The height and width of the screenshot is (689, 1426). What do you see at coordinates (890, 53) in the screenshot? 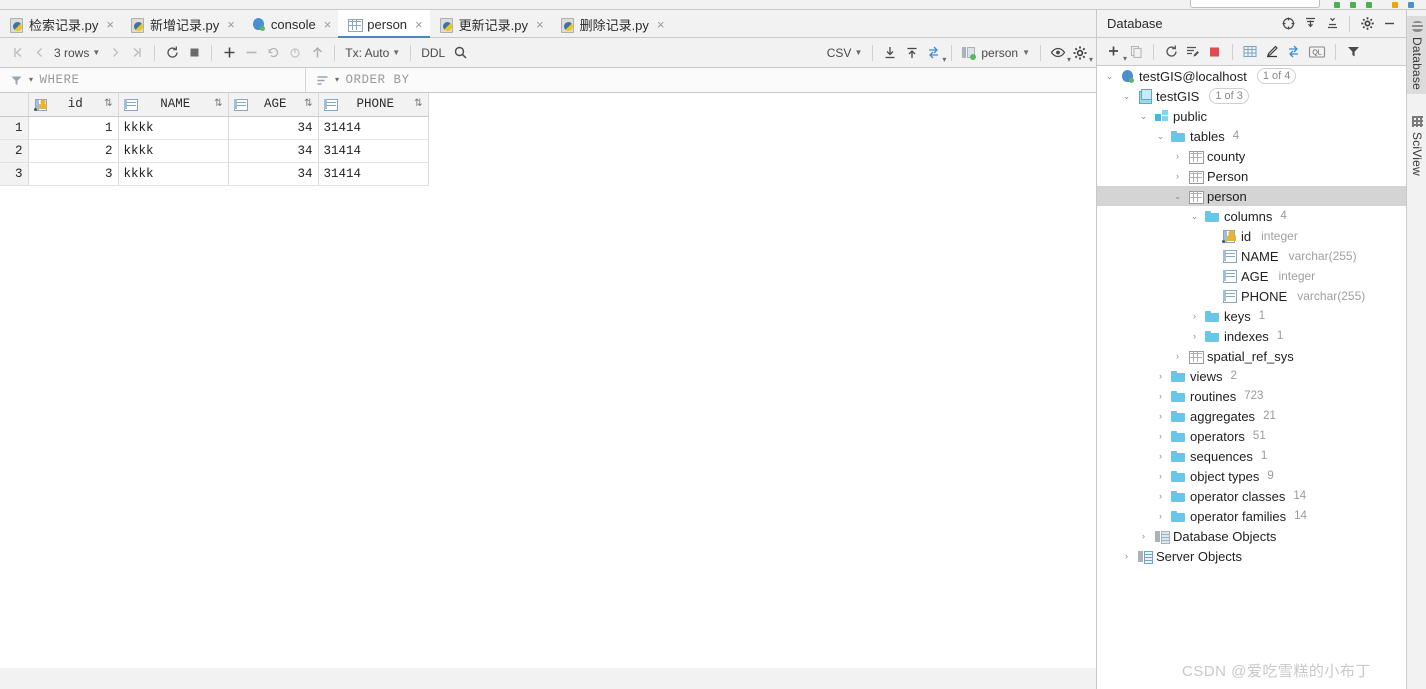
I see `import-data-icon` at bounding box center [890, 53].